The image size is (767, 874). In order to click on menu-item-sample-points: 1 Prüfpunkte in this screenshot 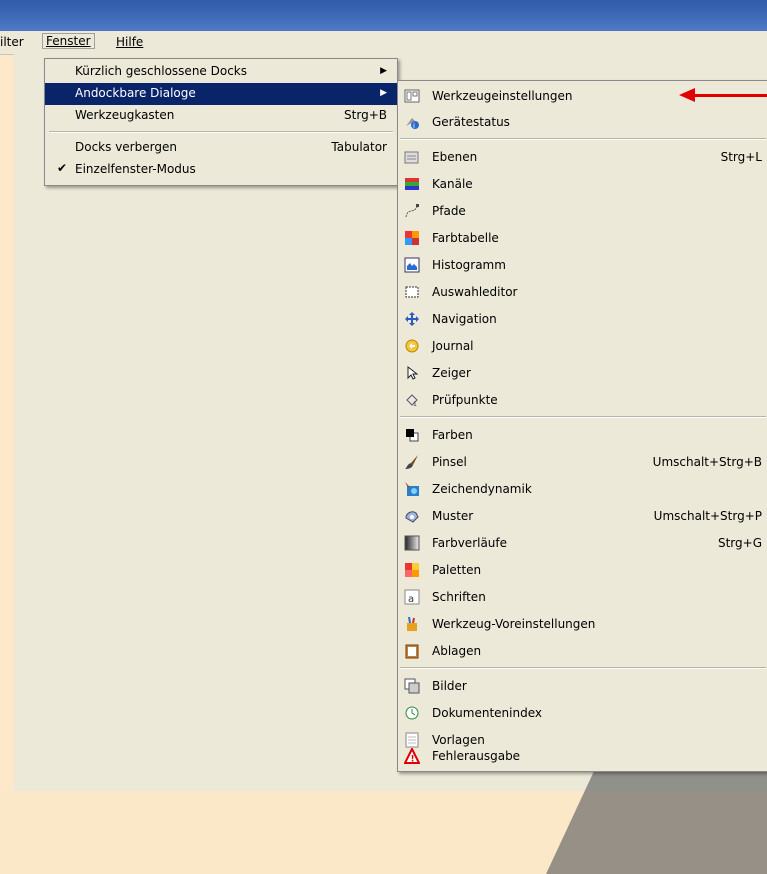, I will do `click(582, 400)`.